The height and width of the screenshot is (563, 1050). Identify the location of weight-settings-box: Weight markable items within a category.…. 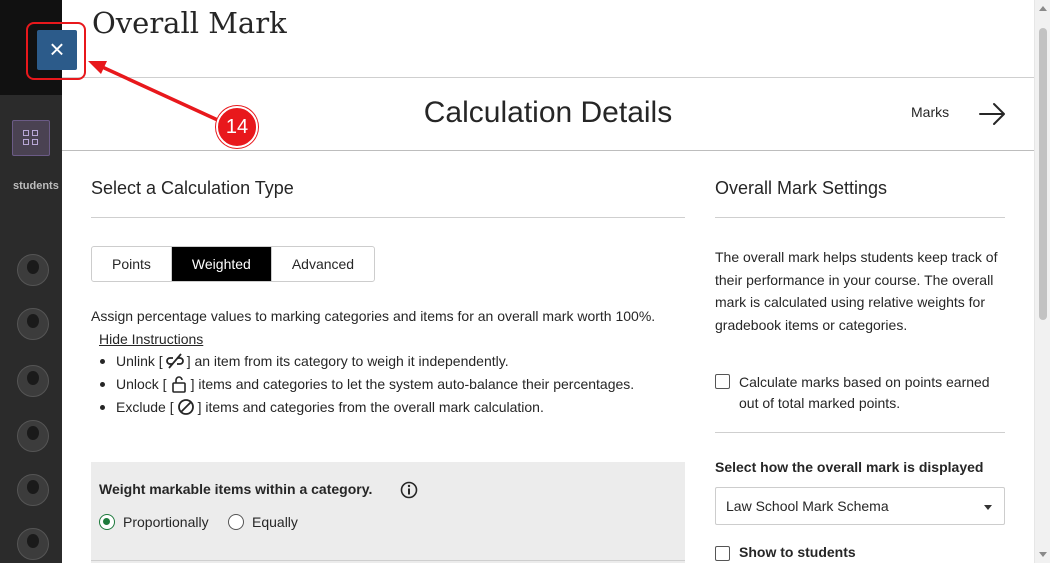
(388, 512).